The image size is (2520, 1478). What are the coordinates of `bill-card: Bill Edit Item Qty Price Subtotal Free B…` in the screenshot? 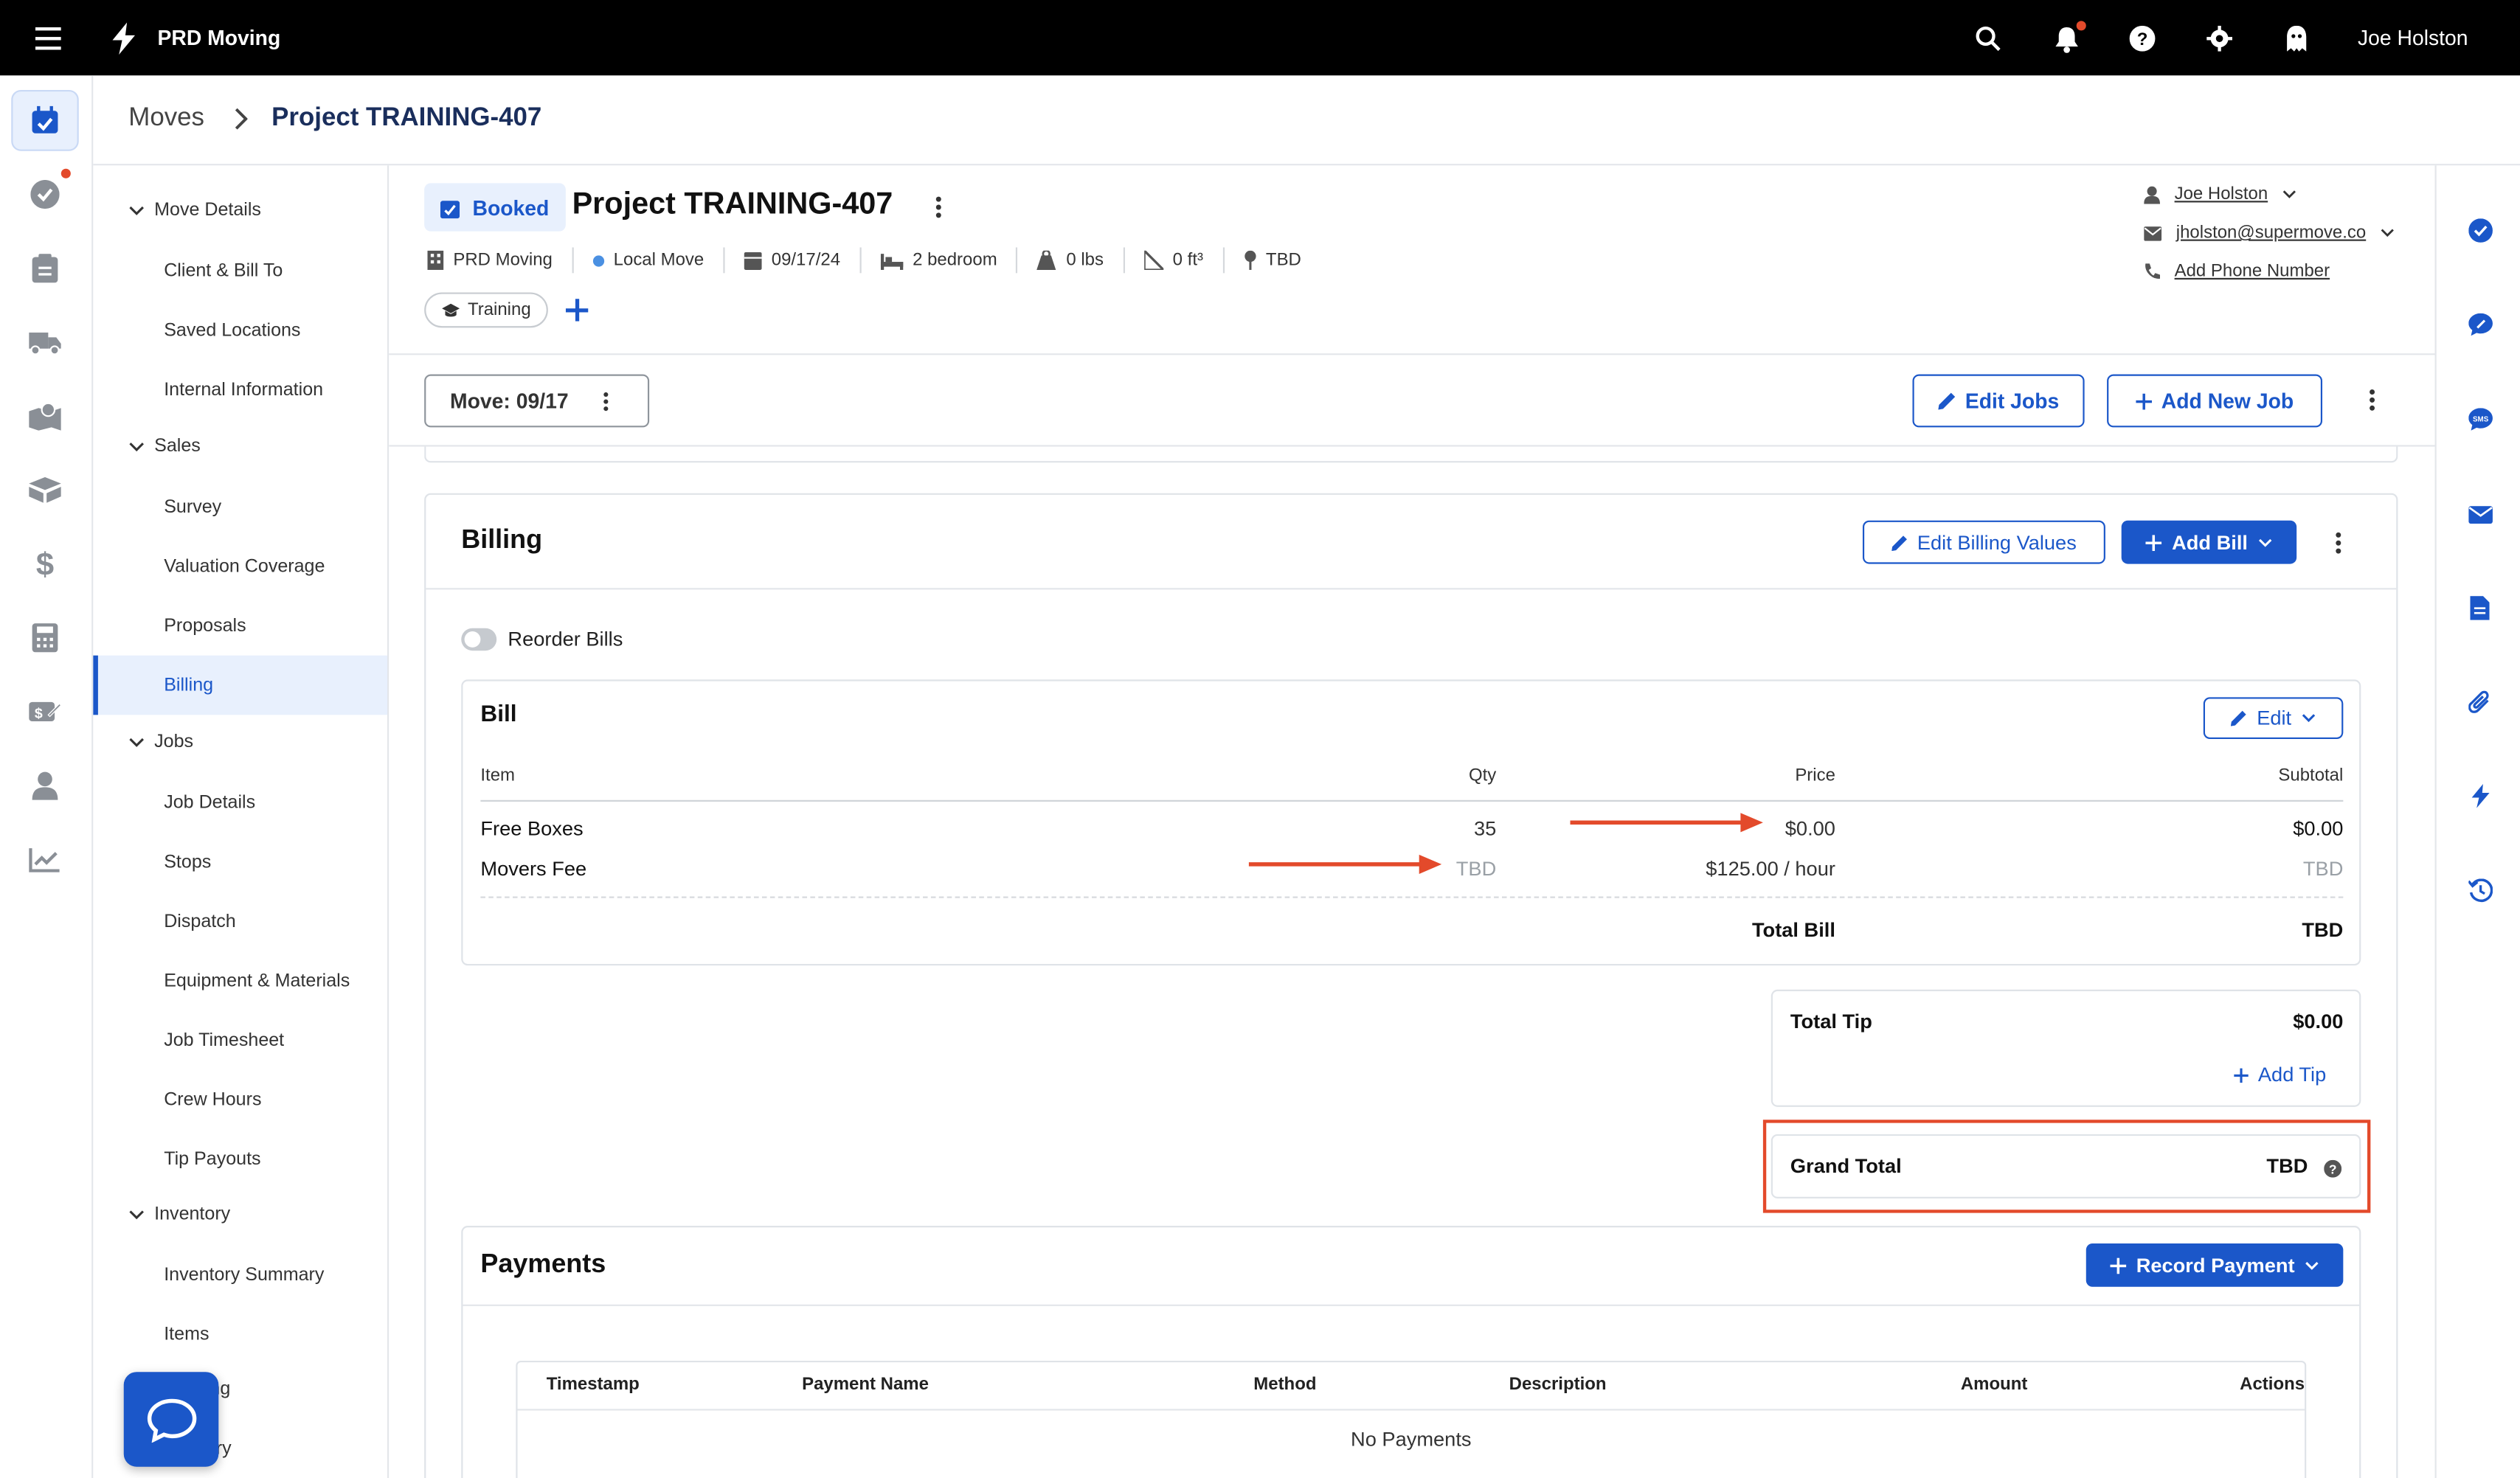 It's located at (1411, 822).